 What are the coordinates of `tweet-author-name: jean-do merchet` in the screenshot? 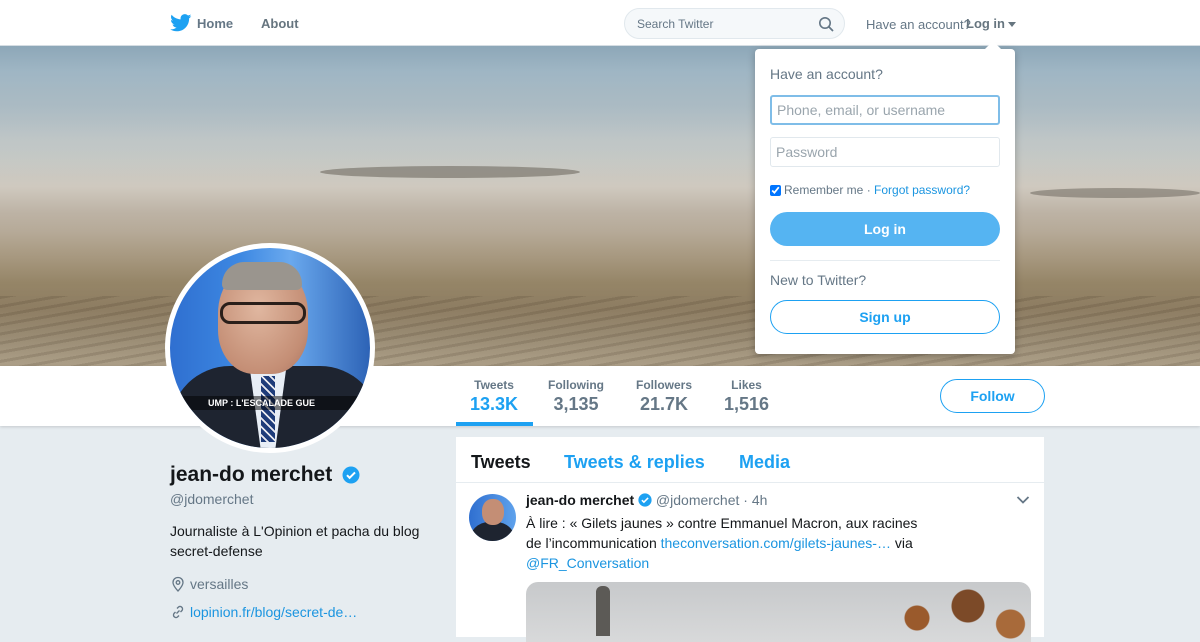 It's located at (580, 500).